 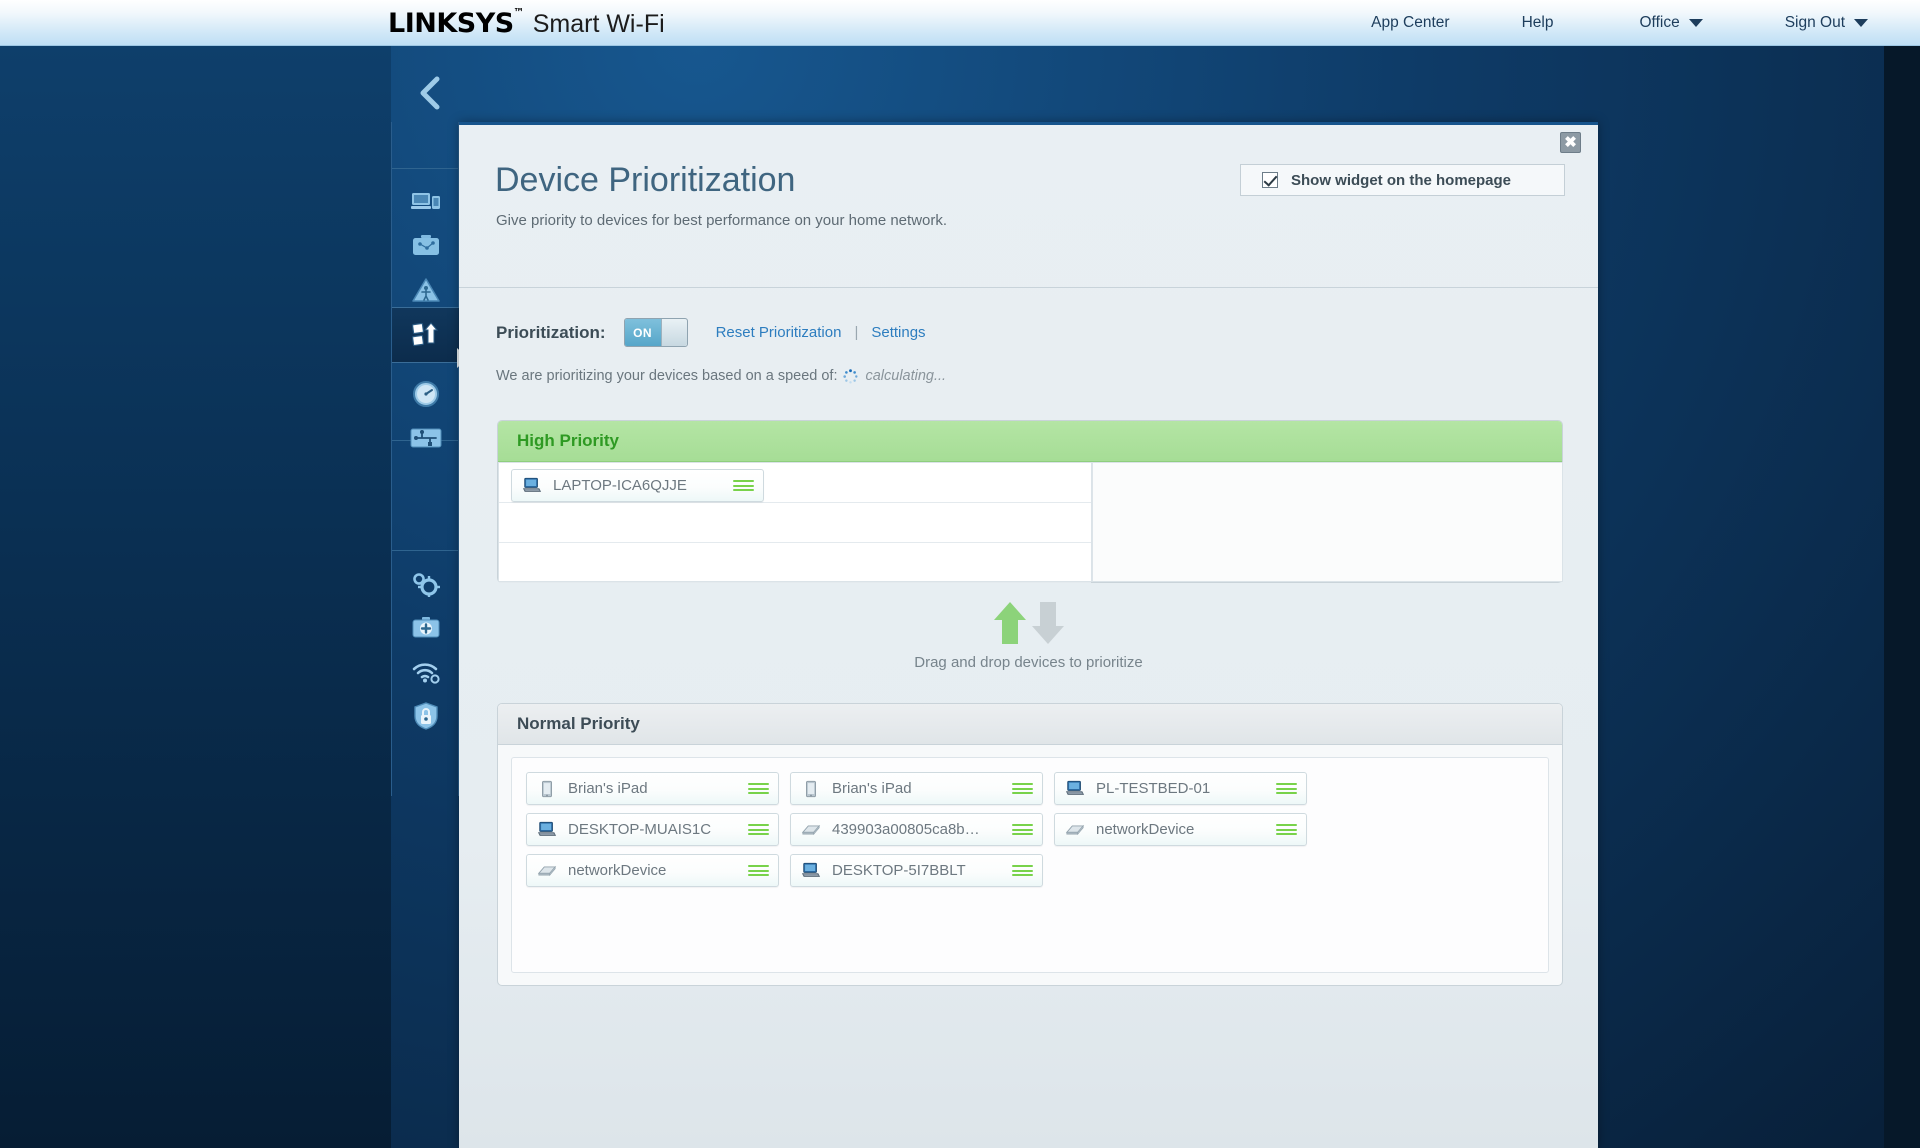 I want to click on device-name: PL-TESTBED-01, so click(x=1153, y=788).